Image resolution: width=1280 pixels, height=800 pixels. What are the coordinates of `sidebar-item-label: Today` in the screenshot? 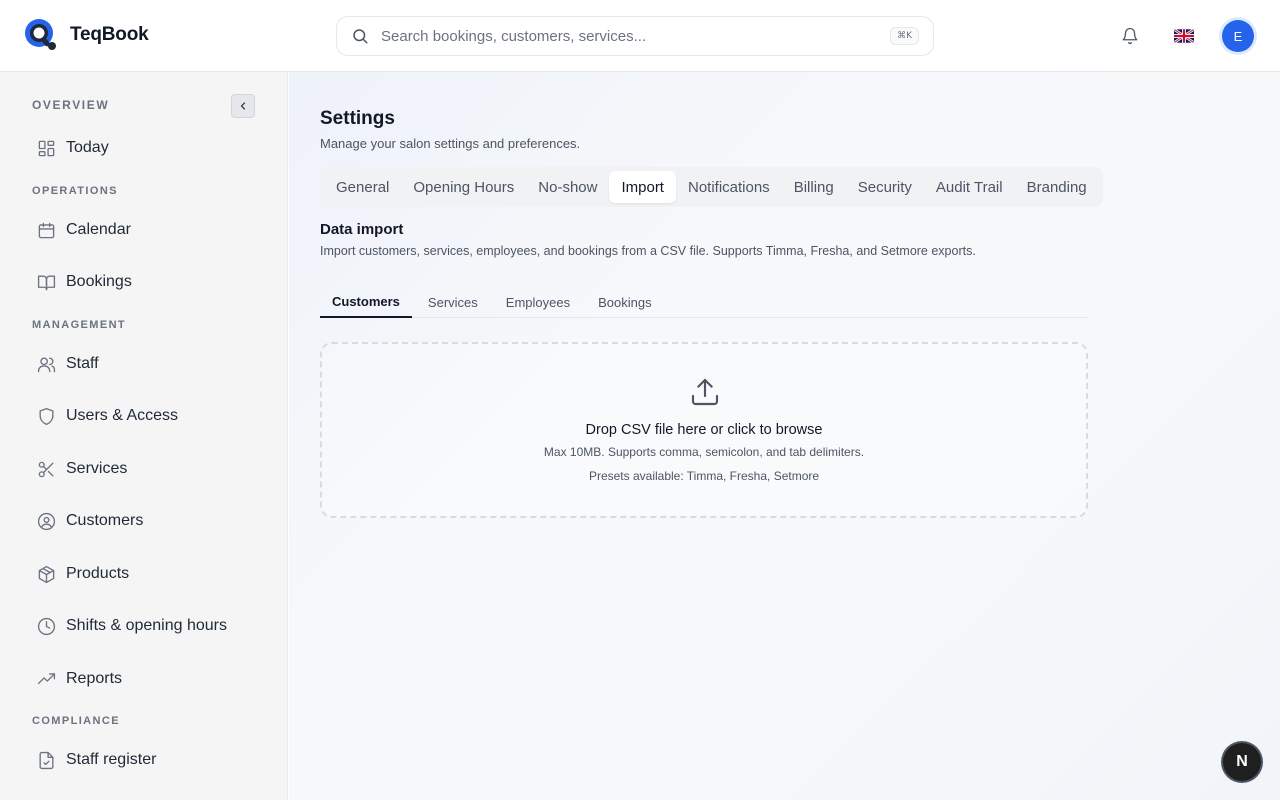 It's located at (87, 147).